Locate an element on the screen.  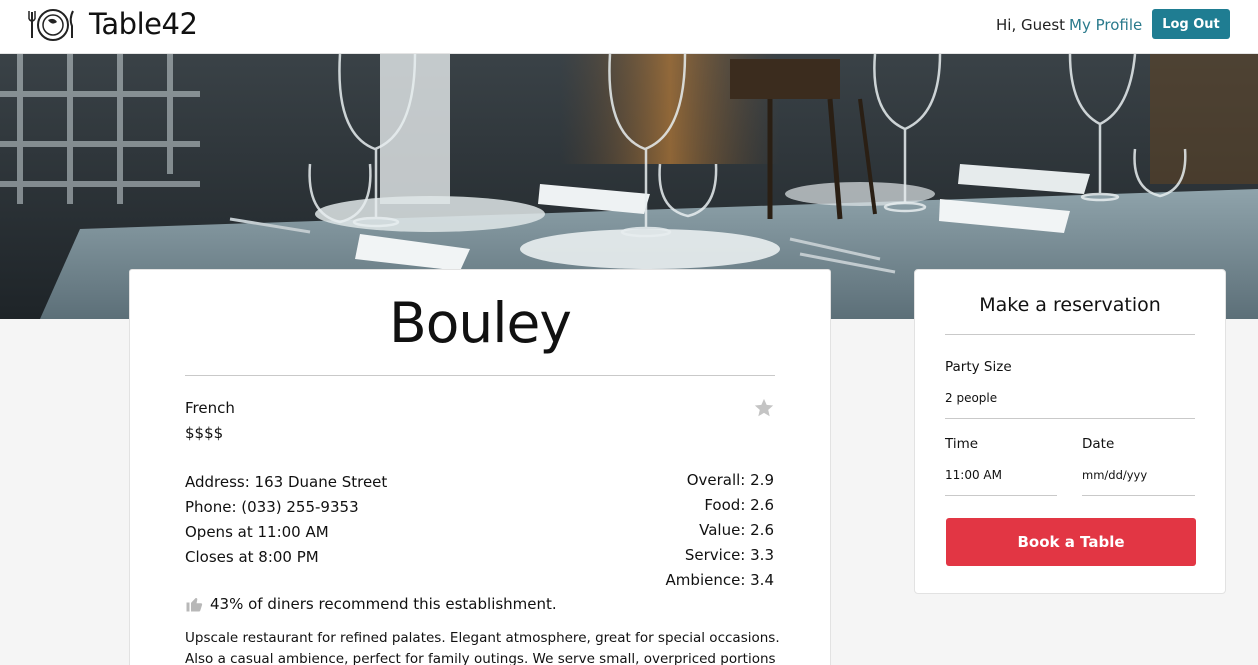
time-label: Time is located at coordinates (962, 444).